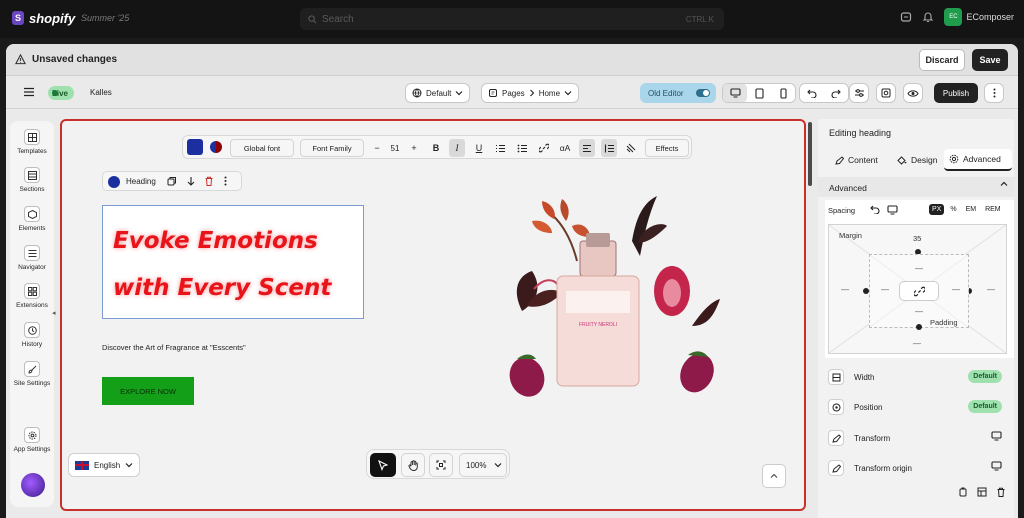  I want to click on font-family-select: Font Family, so click(332, 148).